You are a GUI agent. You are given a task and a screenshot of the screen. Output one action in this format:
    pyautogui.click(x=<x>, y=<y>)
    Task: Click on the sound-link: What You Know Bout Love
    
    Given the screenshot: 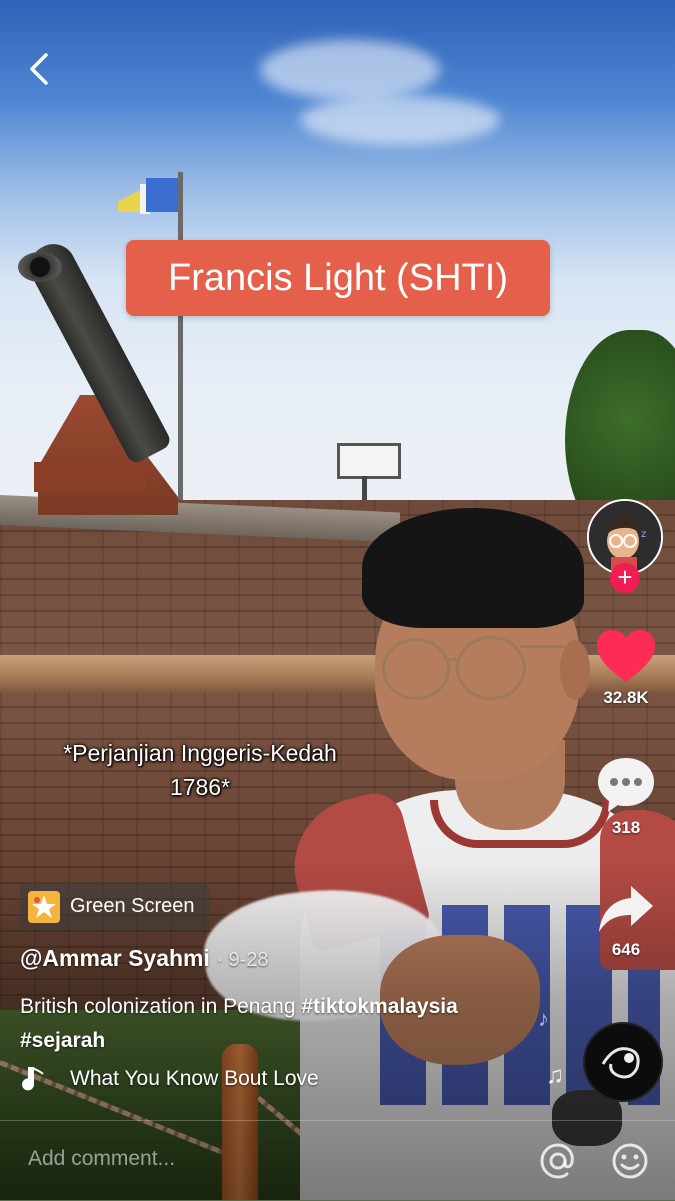 What is the action you would take?
    pyautogui.click(x=169, y=1079)
    